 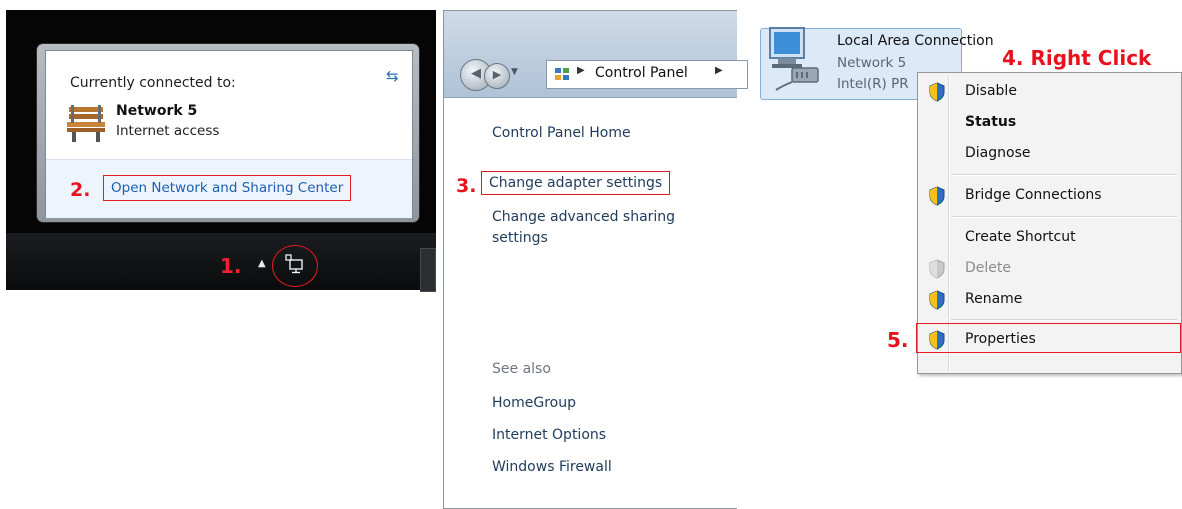 I want to click on menu-label: Status, so click(x=991, y=122).